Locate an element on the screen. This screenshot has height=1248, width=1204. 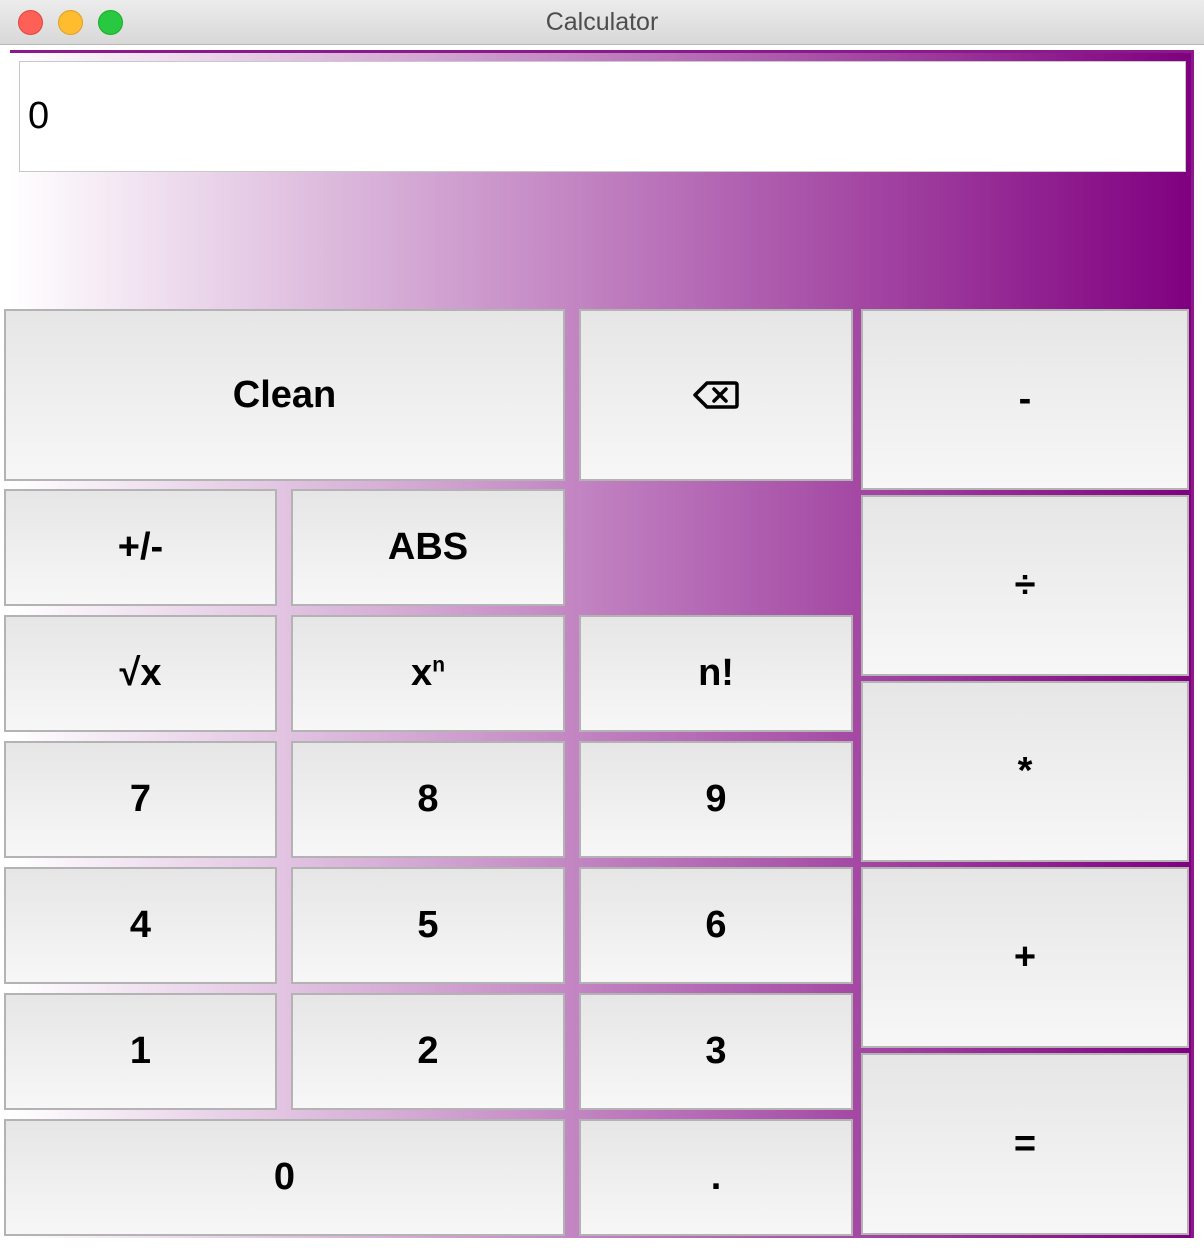
digit-5-button: 5 is located at coordinates (428, 925).